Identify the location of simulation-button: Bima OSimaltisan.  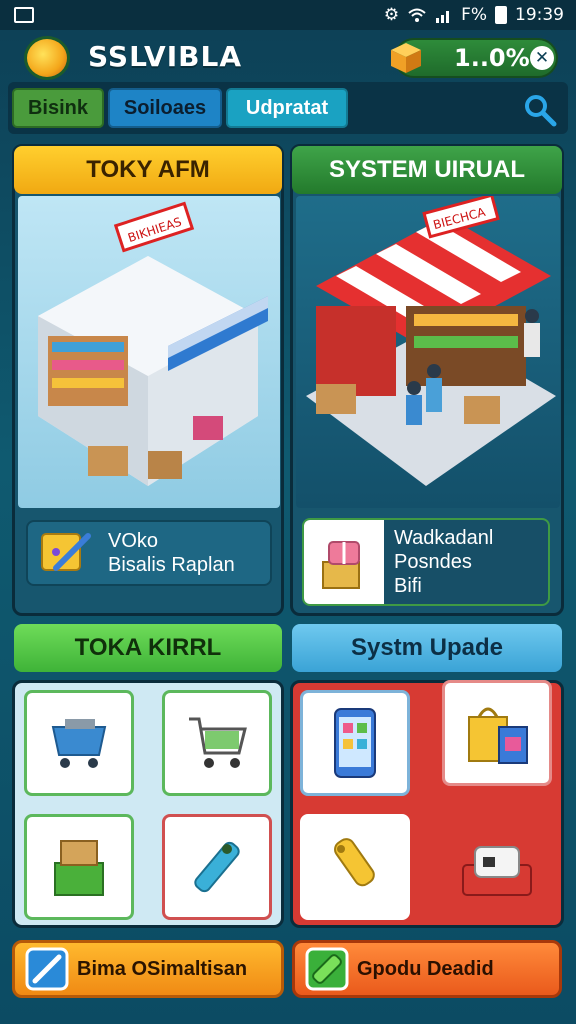
(148, 969).